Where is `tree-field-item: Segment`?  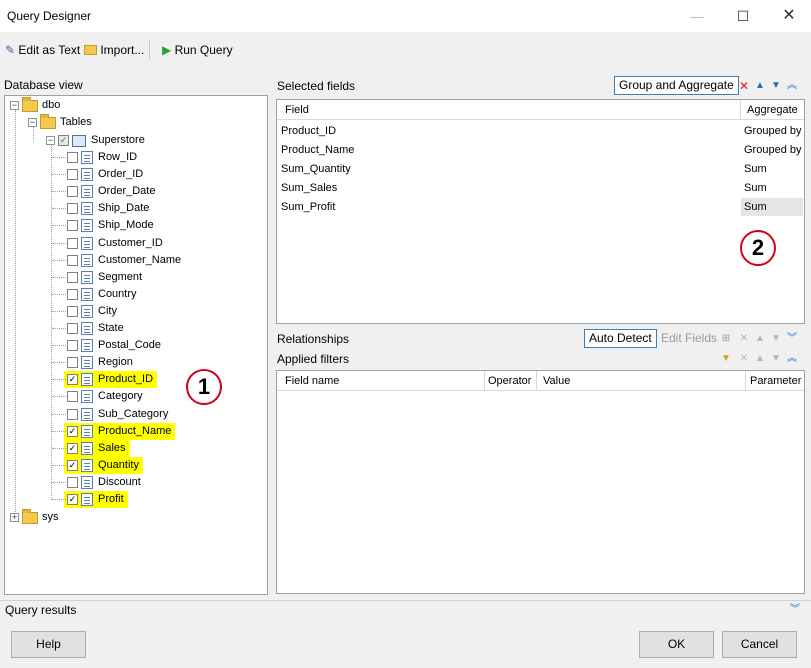 tree-field-item: Segment is located at coordinates (104, 277).